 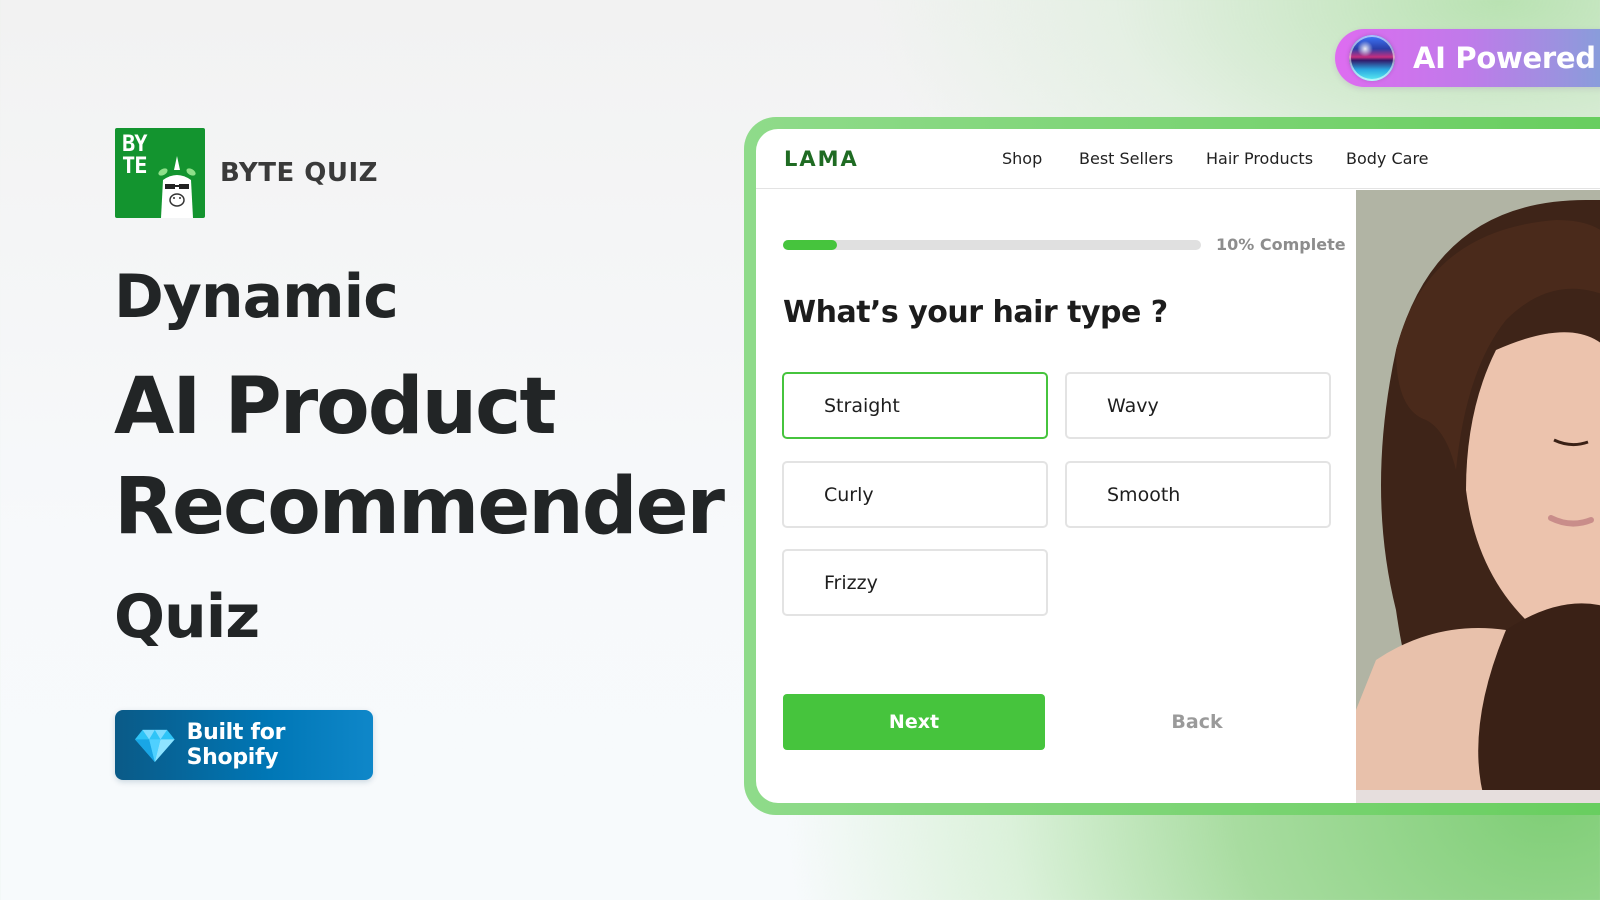 What do you see at coordinates (1133, 405) in the screenshot?
I see `option-label: Wavy` at bounding box center [1133, 405].